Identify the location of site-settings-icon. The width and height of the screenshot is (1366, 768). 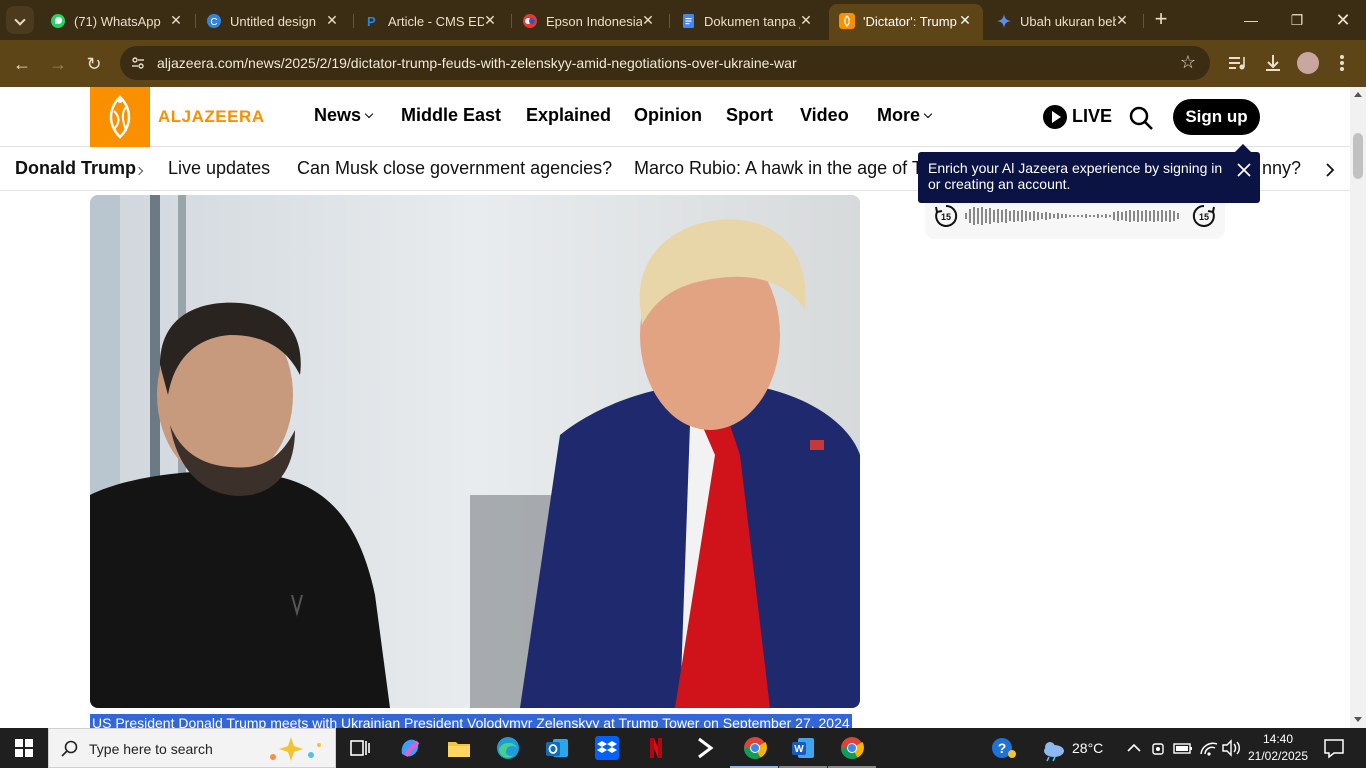
(138, 63).